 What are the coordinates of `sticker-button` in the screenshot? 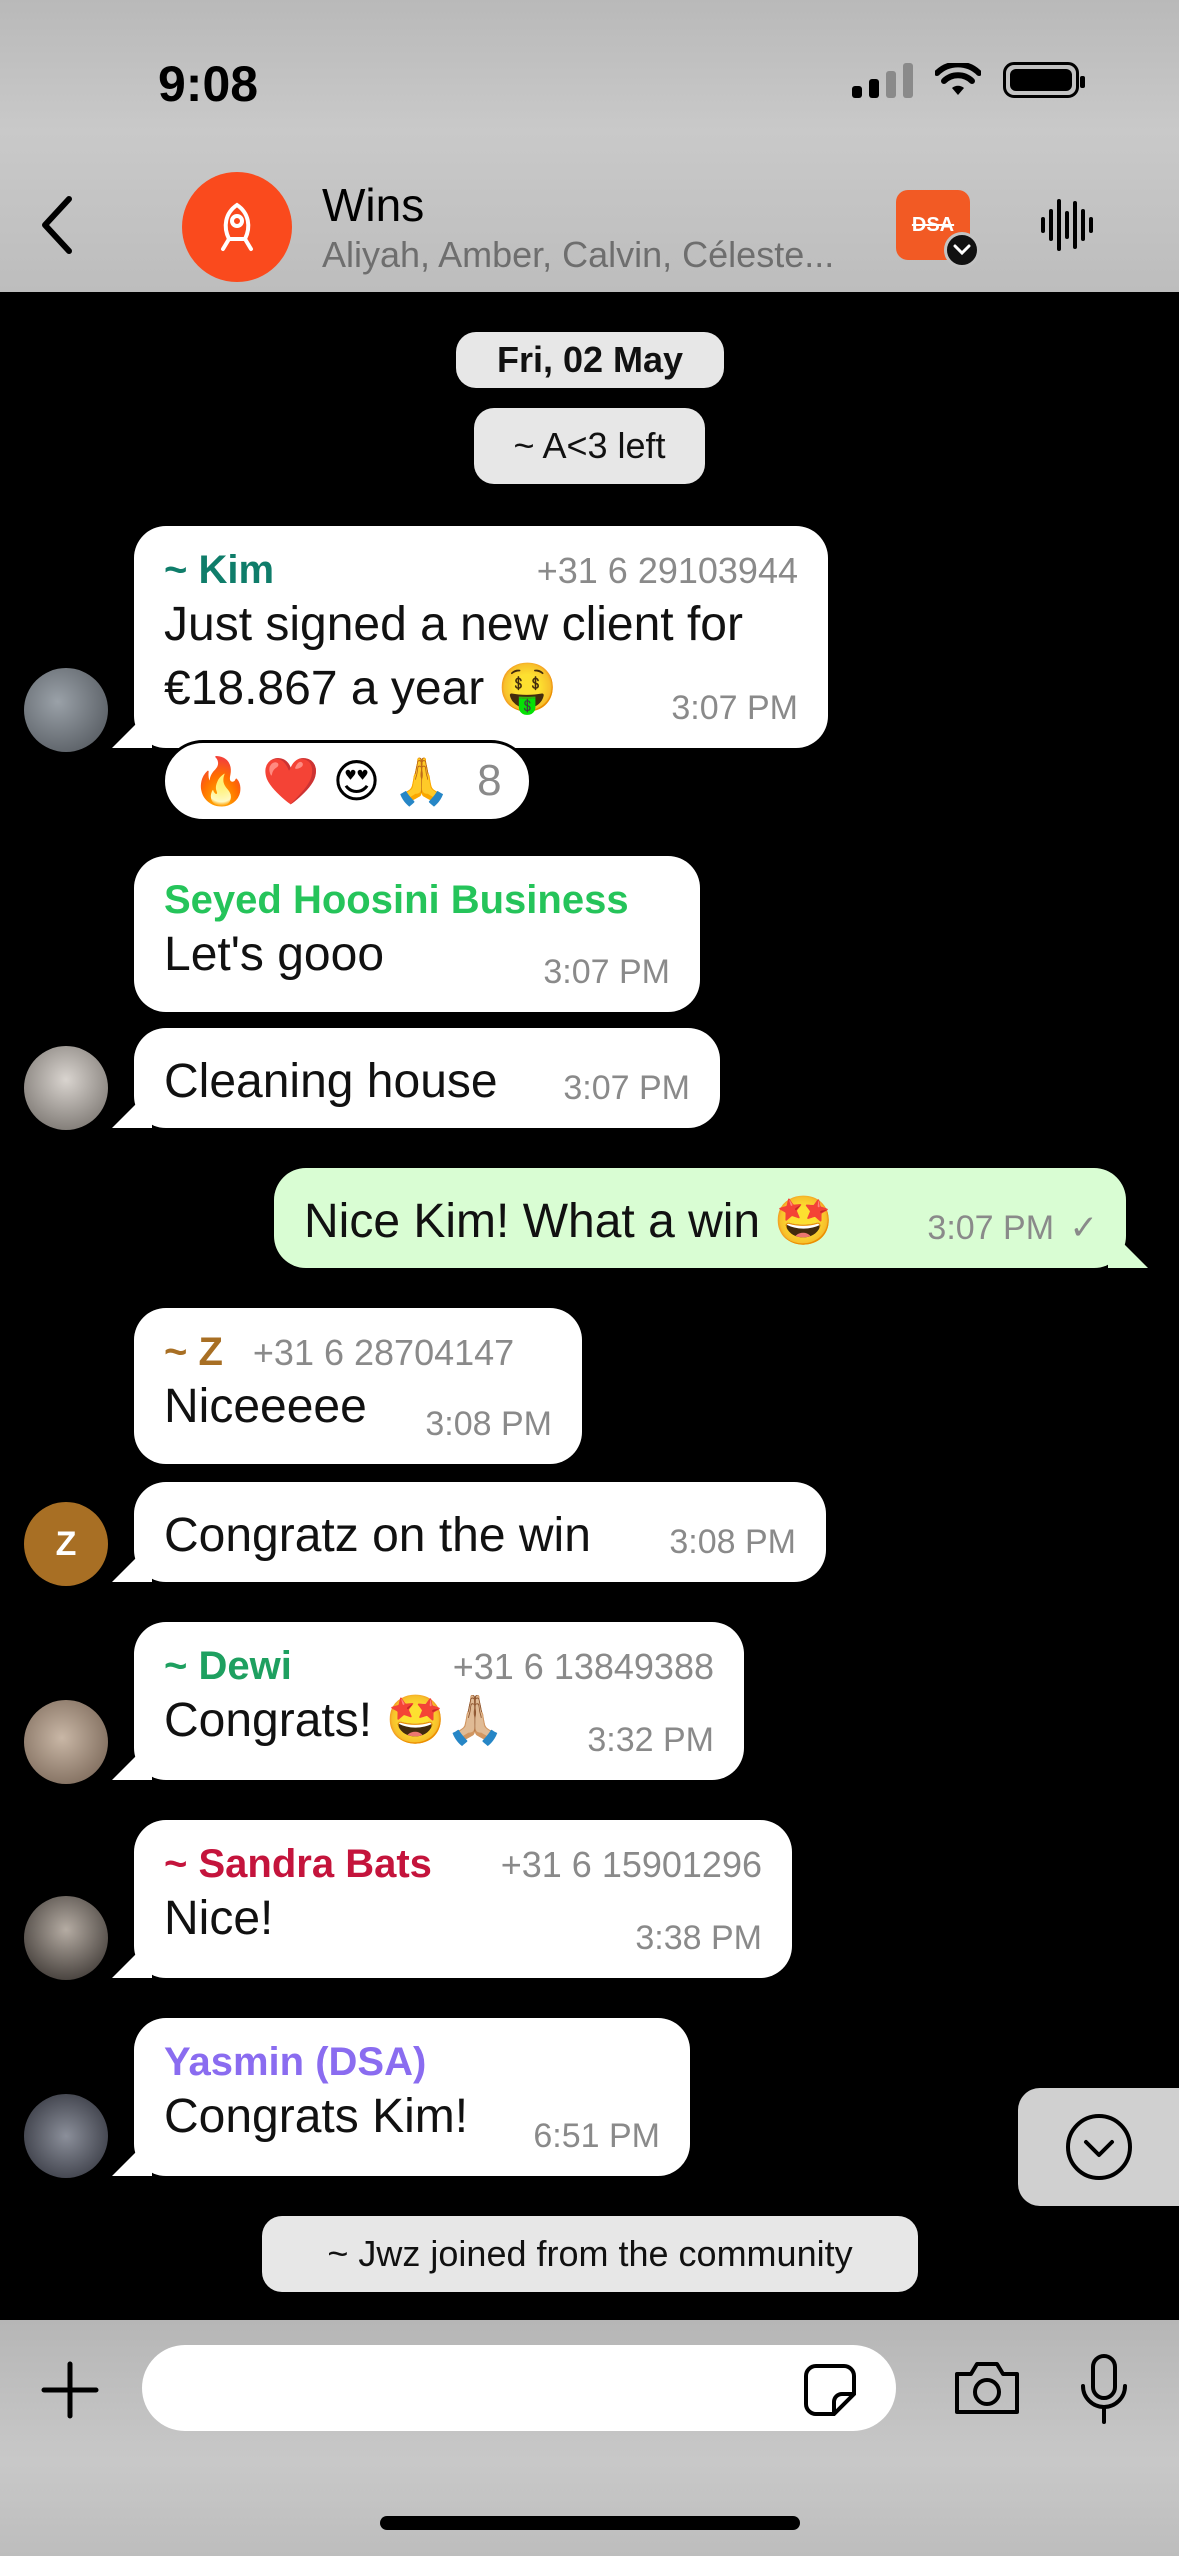 It's located at (830, 2390).